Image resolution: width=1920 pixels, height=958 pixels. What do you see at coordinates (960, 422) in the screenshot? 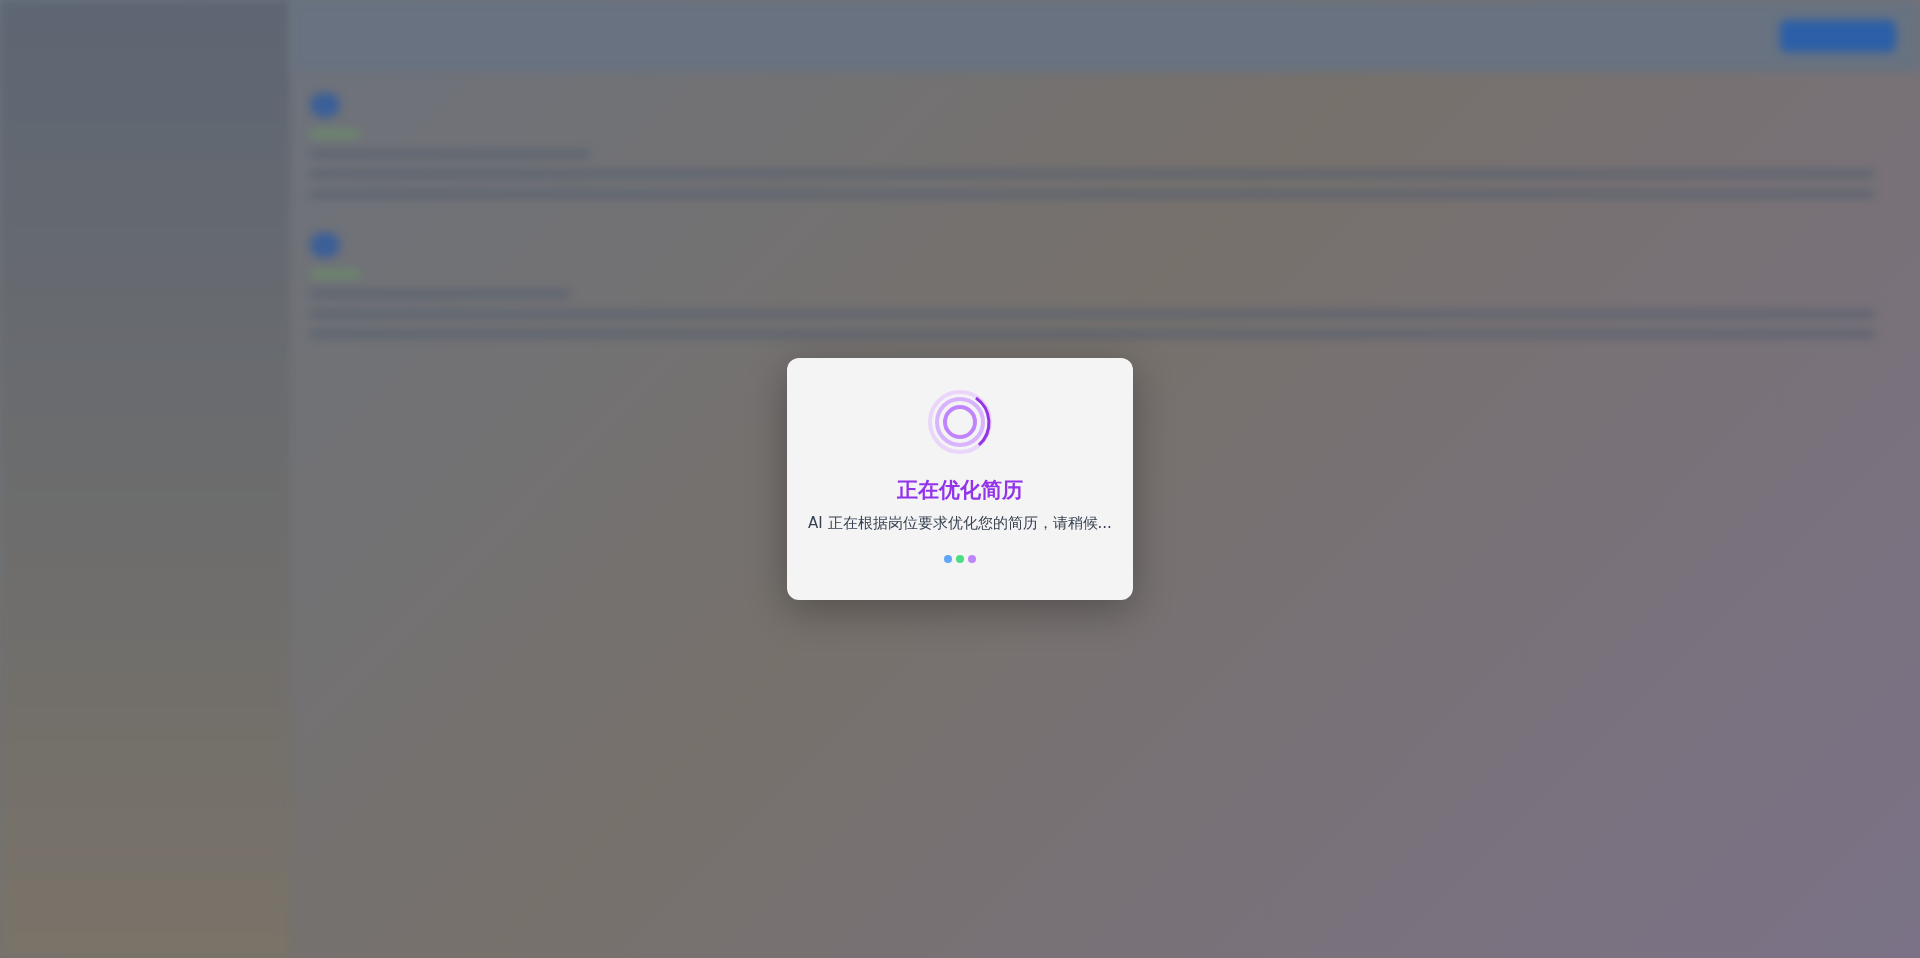
I see `spinner-icon` at bounding box center [960, 422].